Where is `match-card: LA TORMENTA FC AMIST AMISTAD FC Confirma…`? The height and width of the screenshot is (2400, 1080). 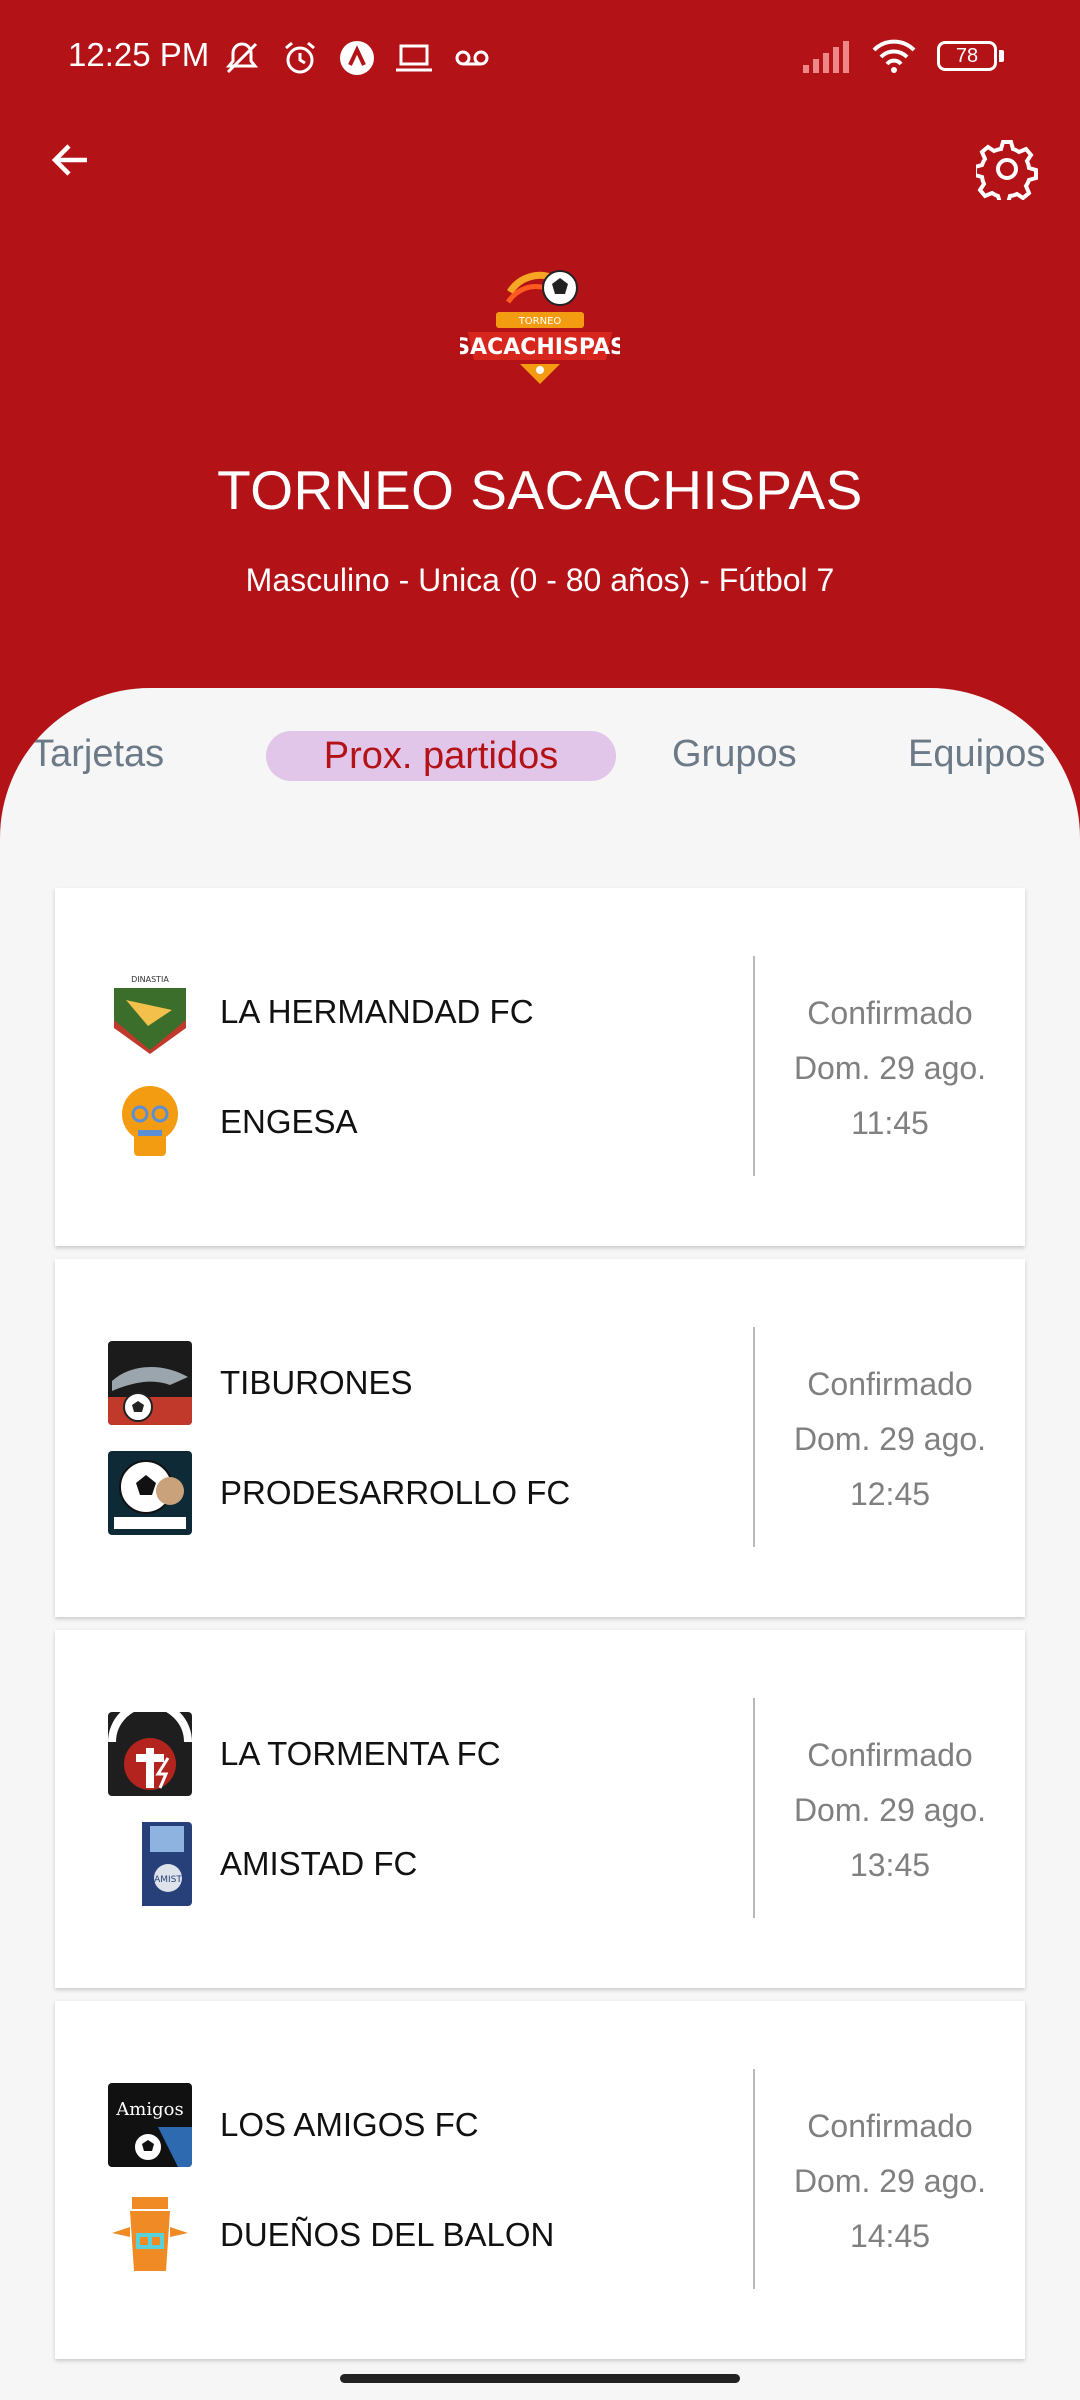
match-card: LA TORMENTA FC AMIST AMISTAD FC Confirma… is located at coordinates (540, 1809).